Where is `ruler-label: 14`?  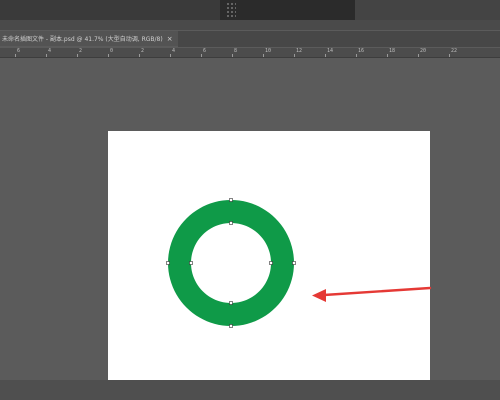
ruler-label: 14 is located at coordinates (330, 51).